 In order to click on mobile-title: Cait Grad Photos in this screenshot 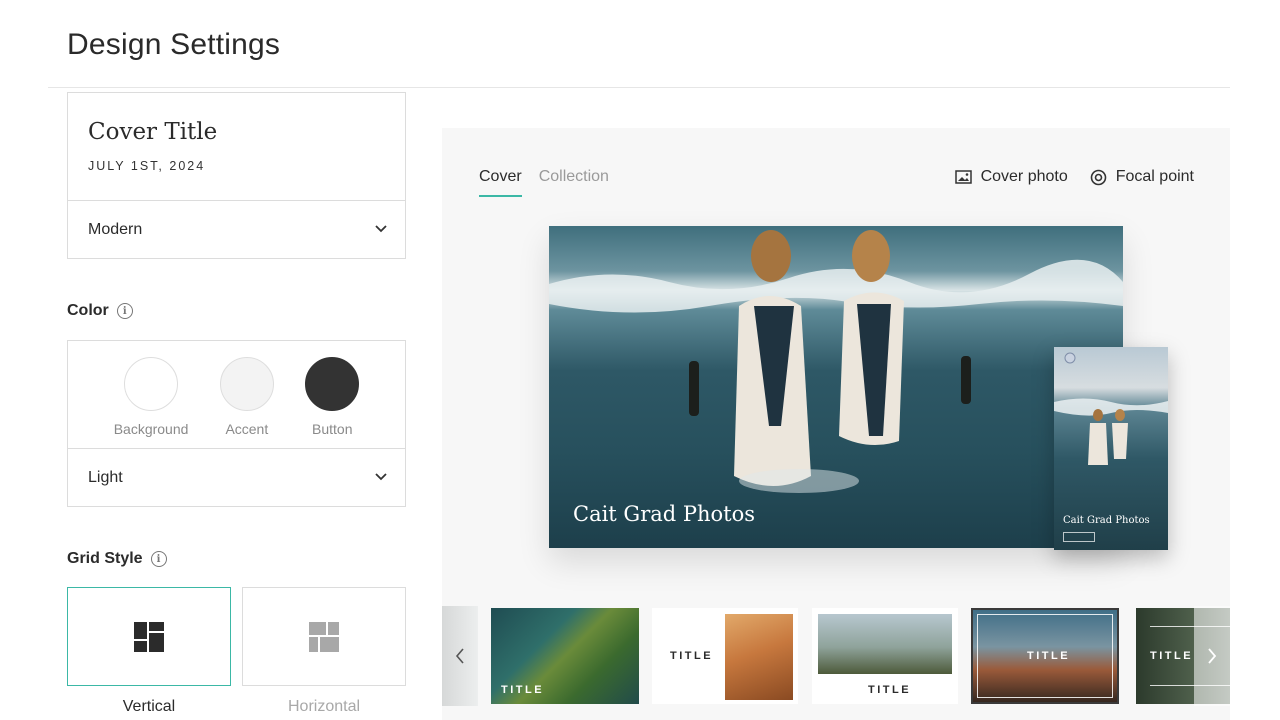, I will do `click(1106, 520)`.